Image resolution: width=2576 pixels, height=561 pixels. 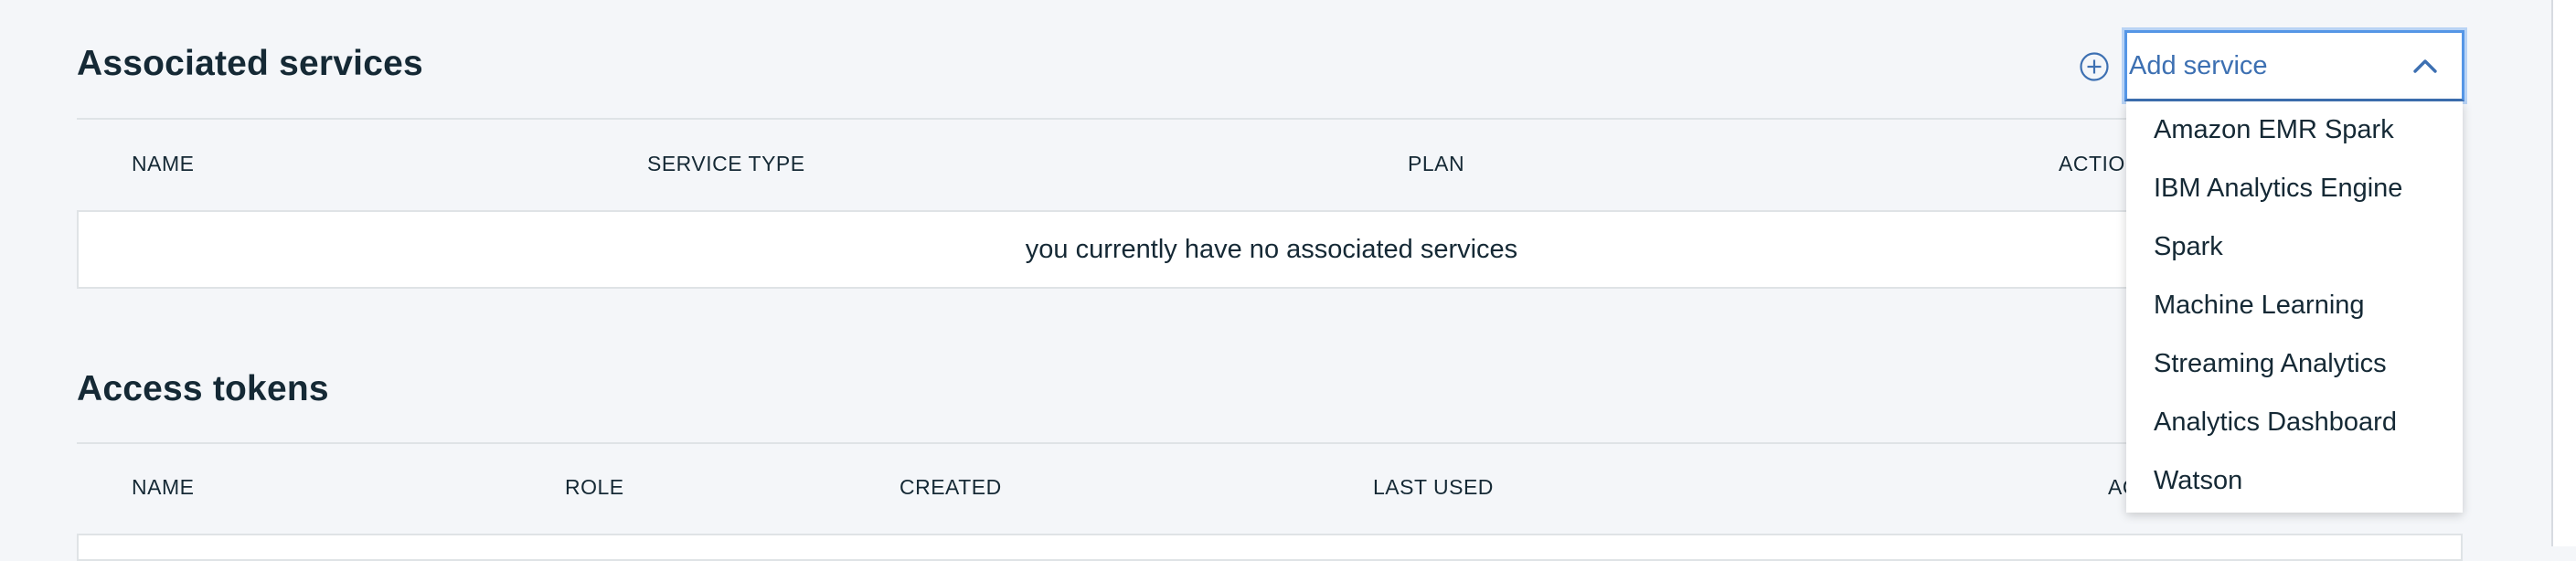 I want to click on menu-item-ibm-analytics-engine: IBM Analytics Engine, so click(x=2278, y=189).